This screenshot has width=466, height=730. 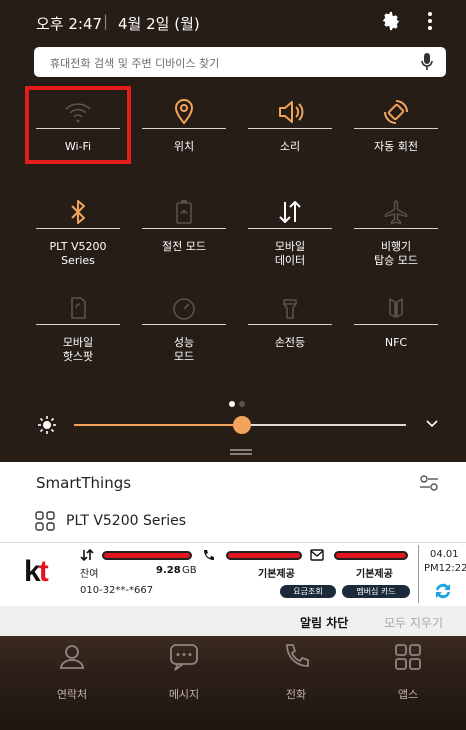 I want to click on home-screen-dock: 연락처 메시지 전화 앱스, so click(x=233, y=683).